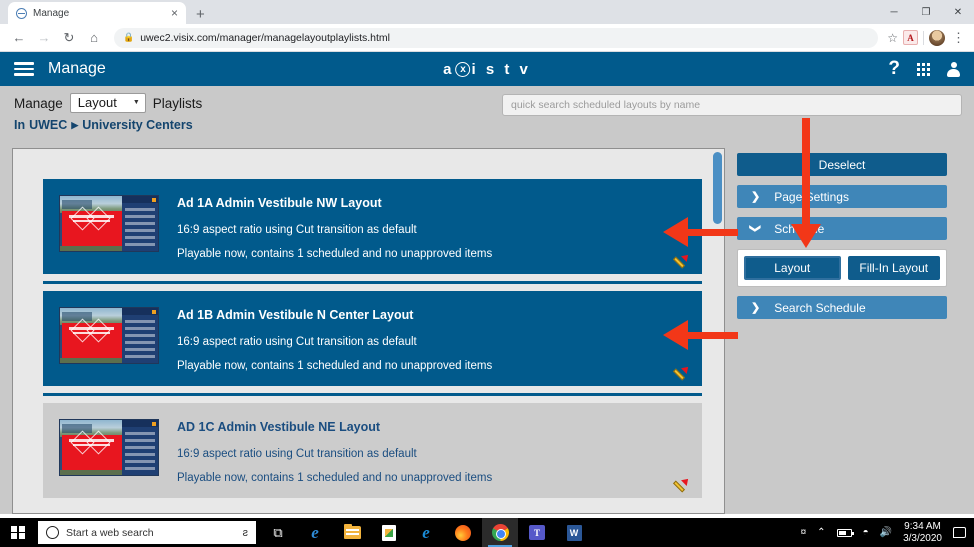 The image size is (974, 547). What do you see at coordinates (792, 268) in the screenshot?
I see `schedule-layout-button: Layout` at bounding box center [792, 268].